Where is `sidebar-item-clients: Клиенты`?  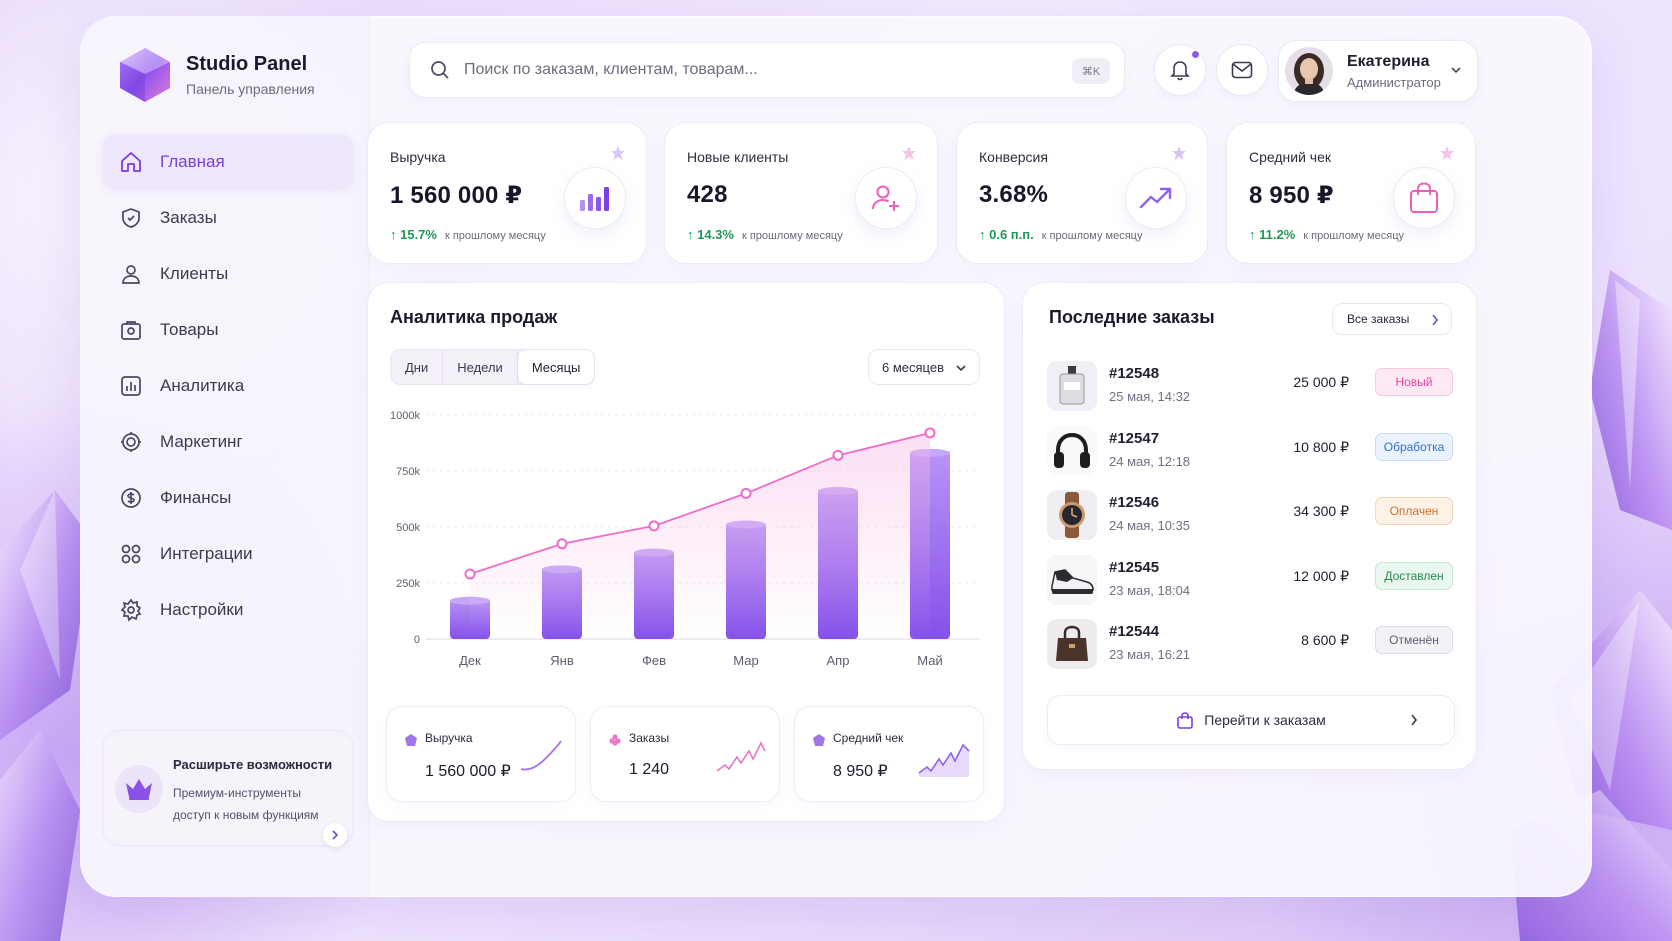
sidebar-item-clients: Клиенты is located at coordinates (228, 274).